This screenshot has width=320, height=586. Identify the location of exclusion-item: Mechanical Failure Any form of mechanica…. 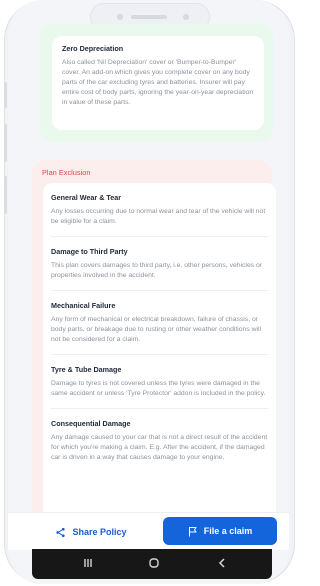
(159, 323).